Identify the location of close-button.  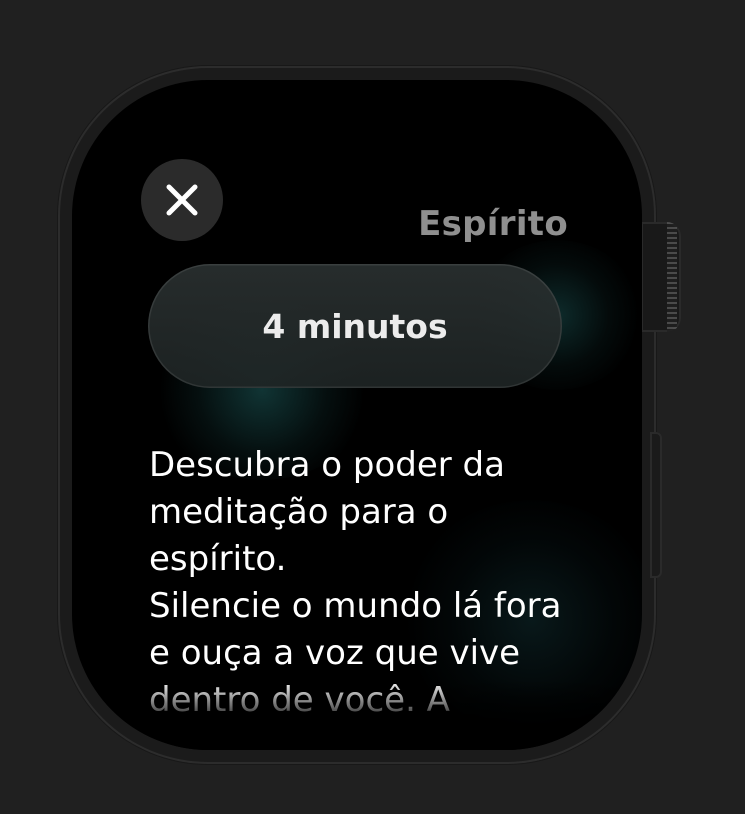
(182, 200).